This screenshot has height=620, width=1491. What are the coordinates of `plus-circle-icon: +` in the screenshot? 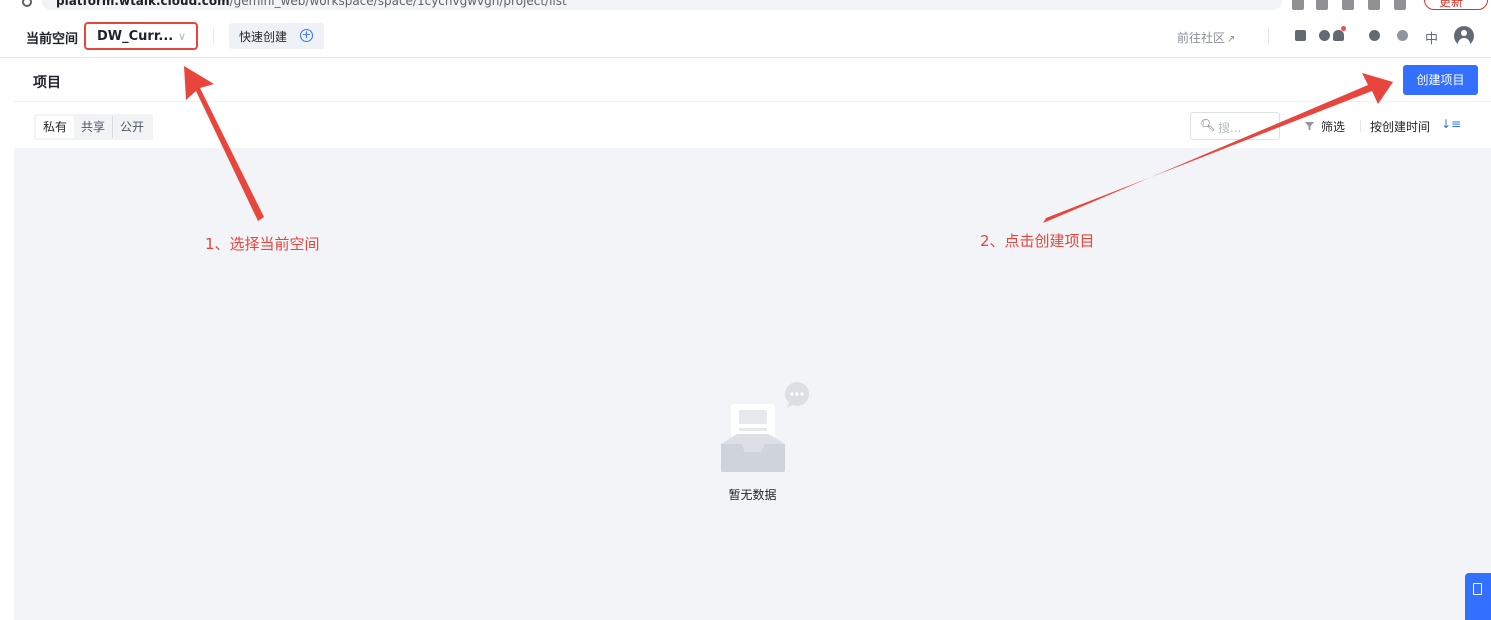 It's located at (306, 35).